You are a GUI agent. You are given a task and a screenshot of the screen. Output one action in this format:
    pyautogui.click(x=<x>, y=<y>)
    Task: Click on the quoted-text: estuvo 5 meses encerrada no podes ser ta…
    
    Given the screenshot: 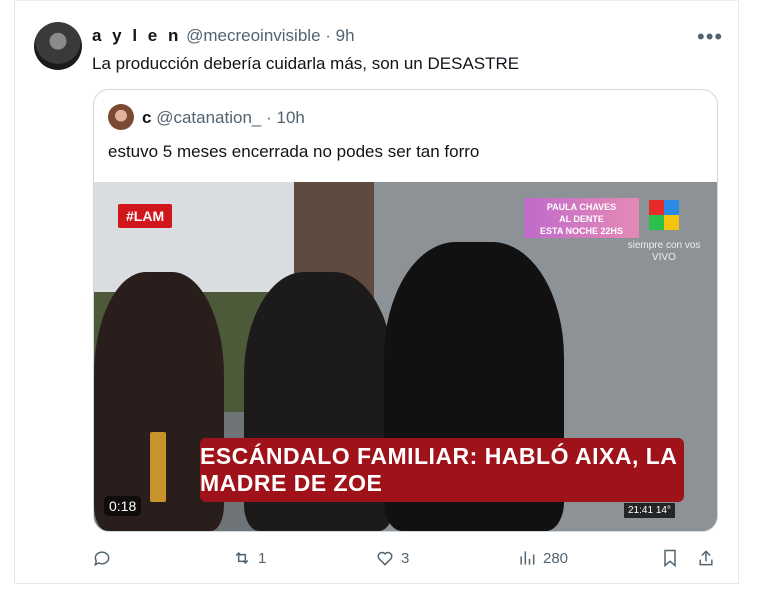 What is the action you would take?
    pyautogui.click(x=294, y=151)
    